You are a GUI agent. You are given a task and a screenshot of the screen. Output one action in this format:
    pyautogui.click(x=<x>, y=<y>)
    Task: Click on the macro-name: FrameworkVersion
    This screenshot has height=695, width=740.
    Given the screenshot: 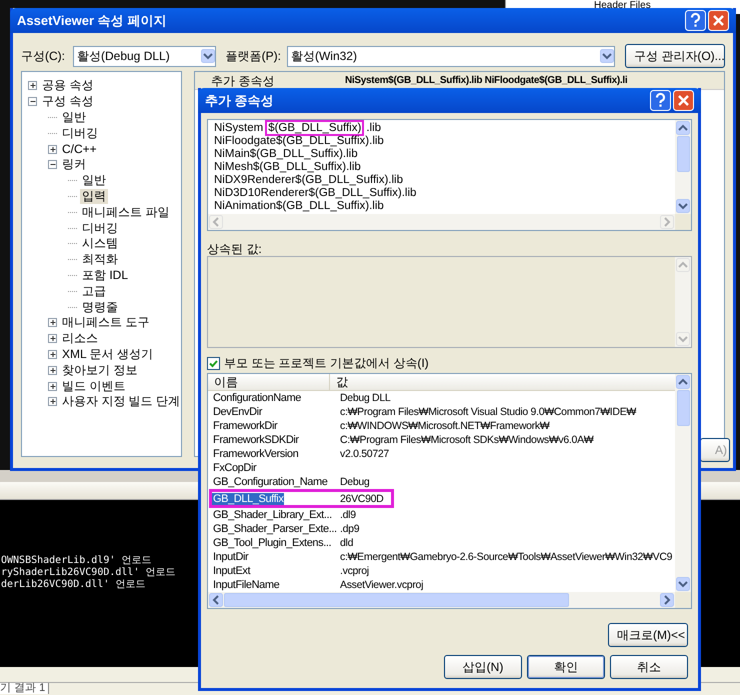 What is the action you would take?
    pyautogui.click(x=256, y=454)
    